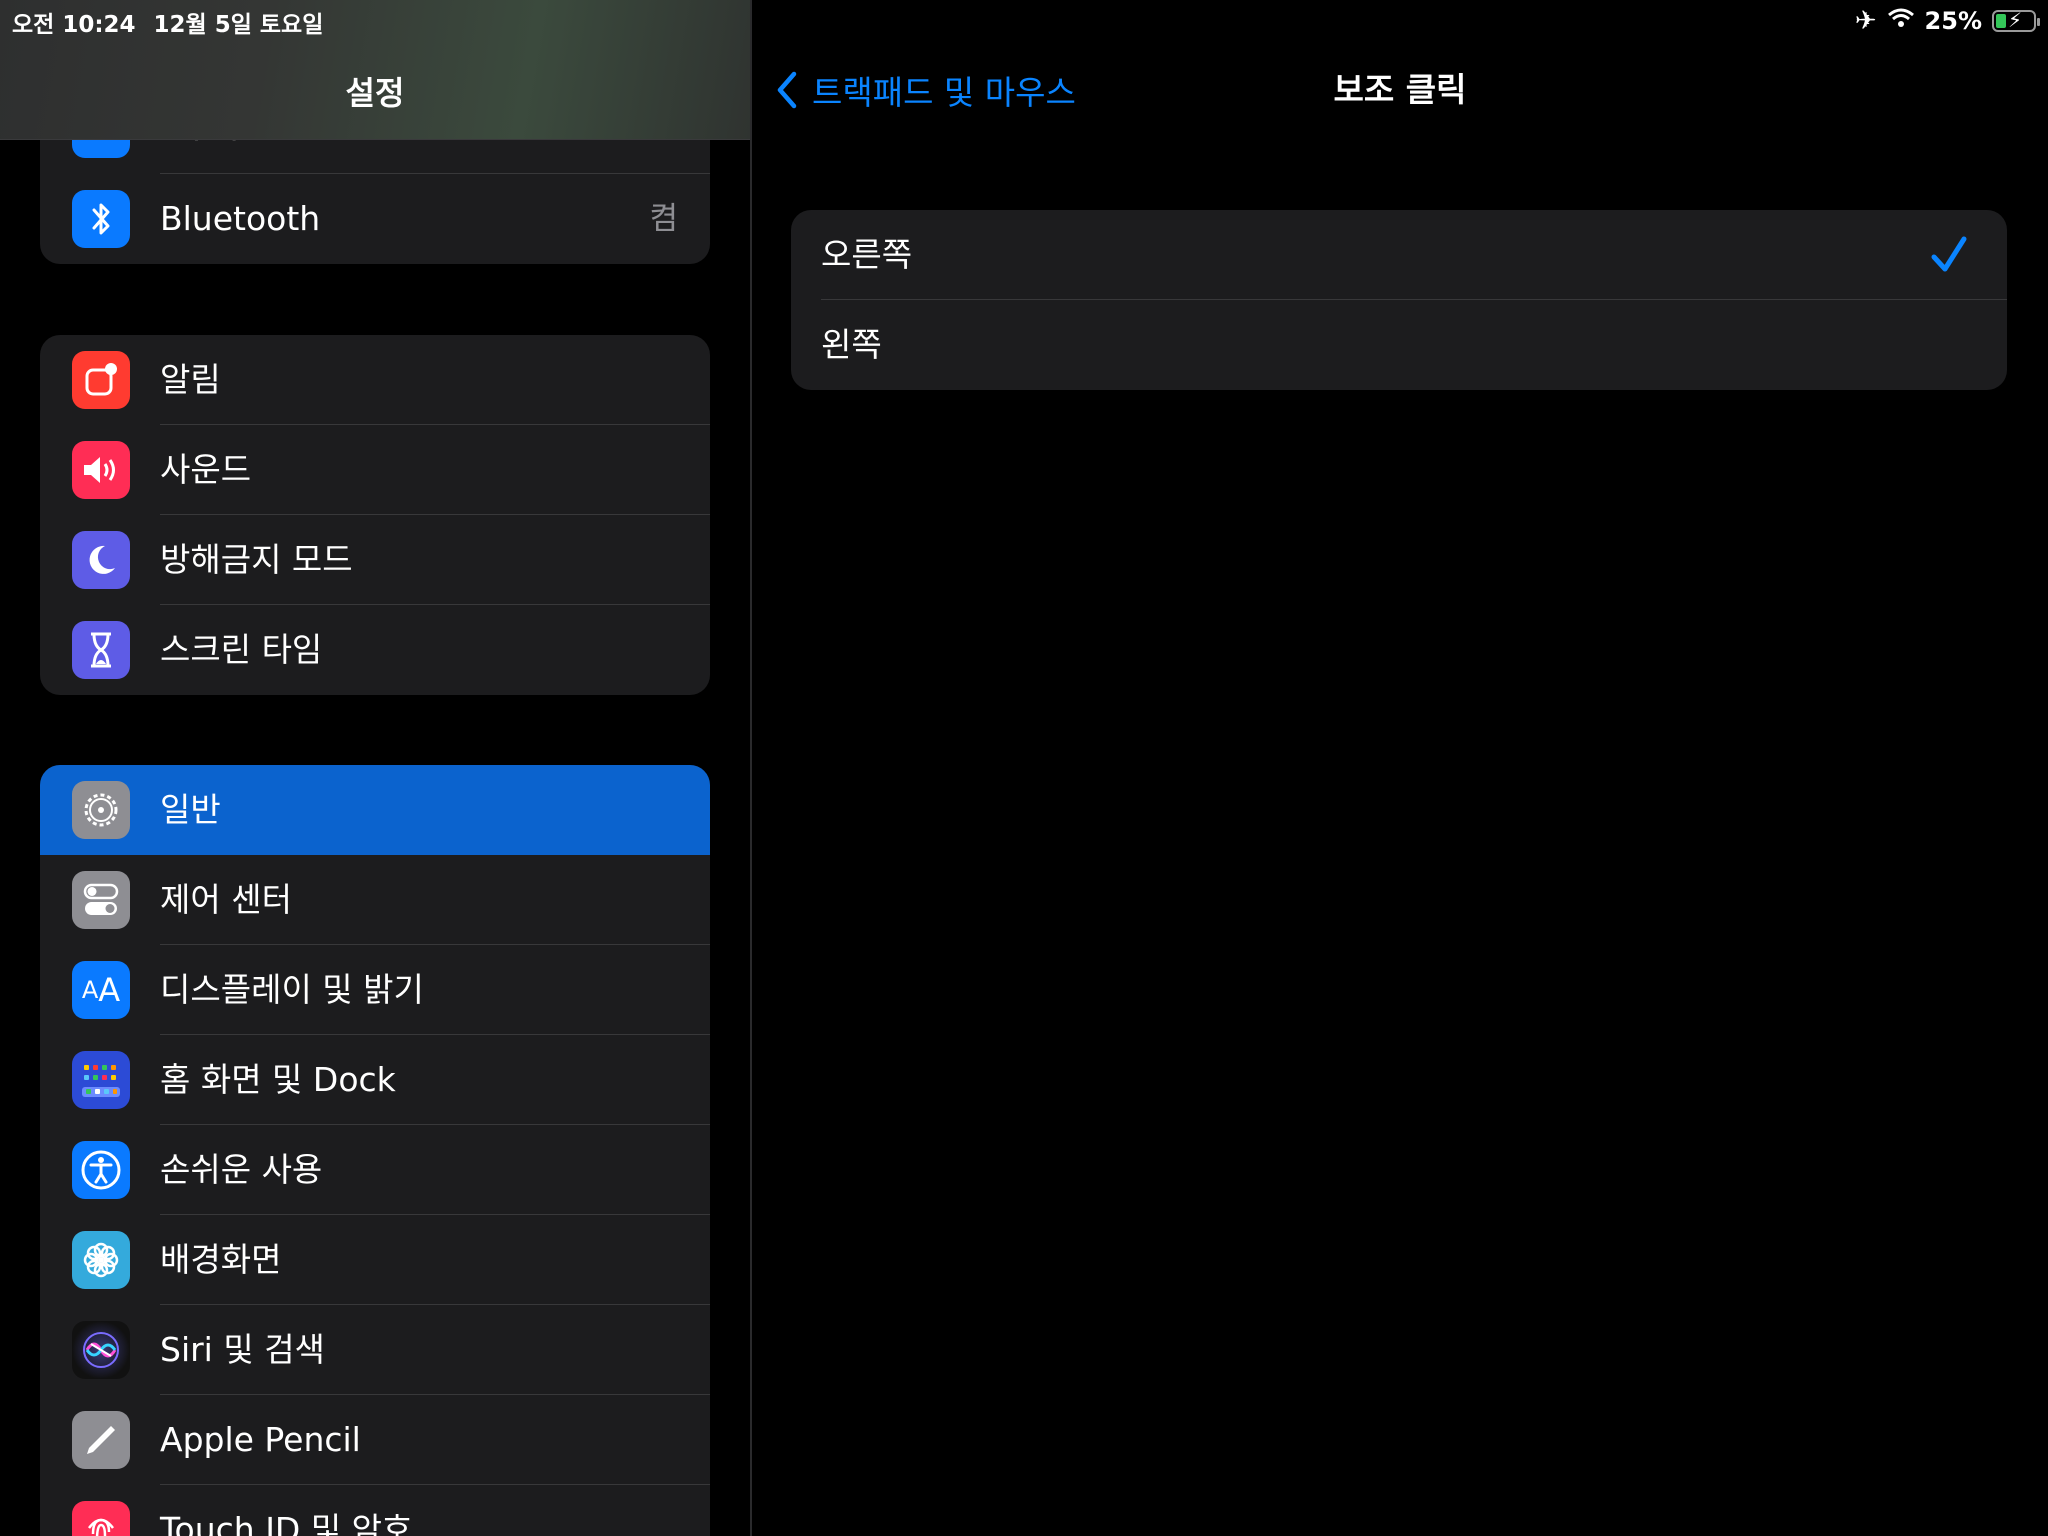 This screenshot has width=2048, height=1536. What do you see at coordinates (1953, 21) in the screenshot?
I see `battery-percent: 25%` at bounding box center [1953, 21].